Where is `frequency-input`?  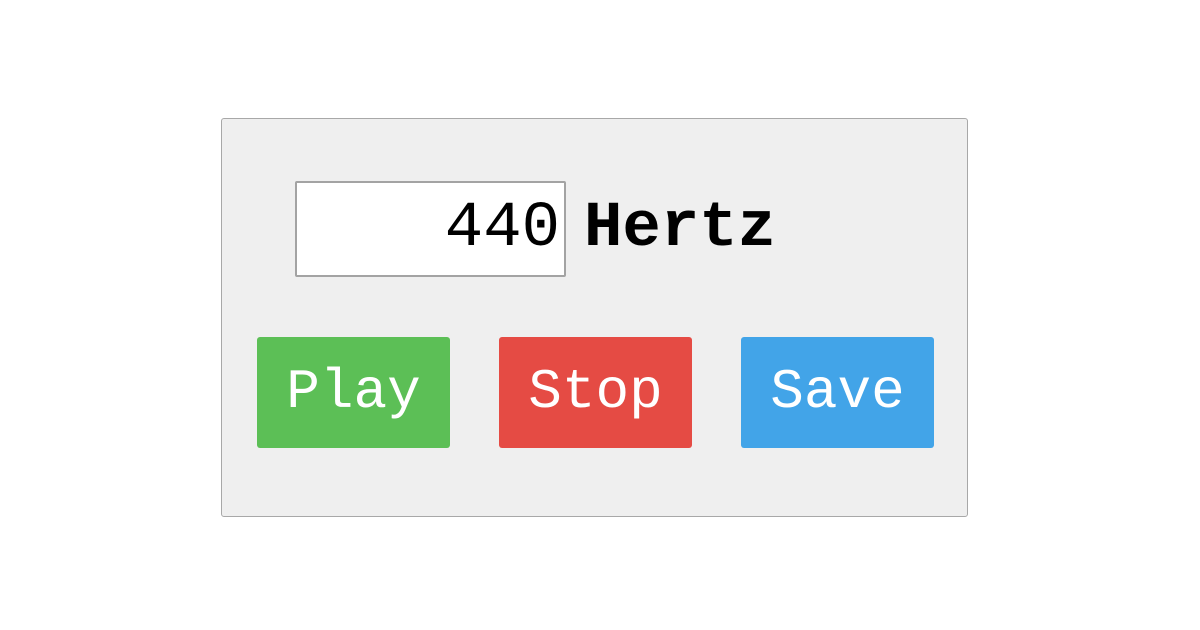
frequency-input is located at coordinates (430, 229).